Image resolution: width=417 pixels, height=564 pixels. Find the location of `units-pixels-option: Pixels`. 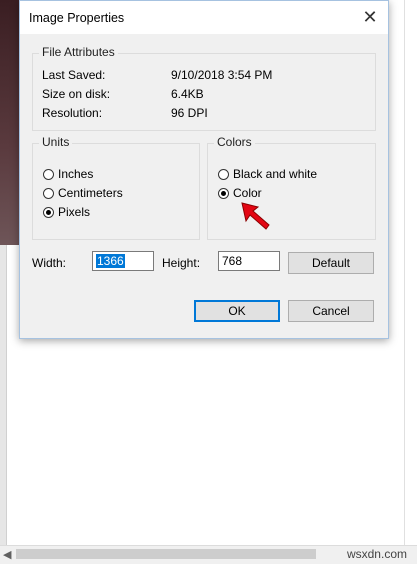

units-pixels-option: Pixels is located at coordinates (66, 212).